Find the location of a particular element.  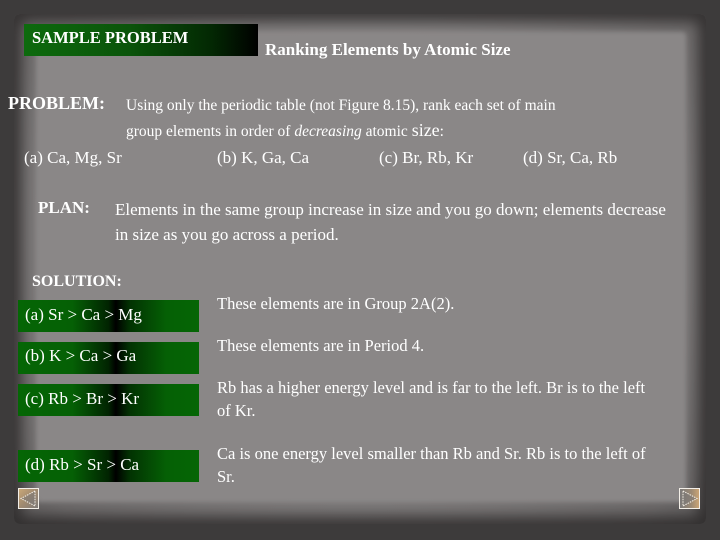

answer-c: (c) Rb > Br > Kr is located at coordinates (82, 398).